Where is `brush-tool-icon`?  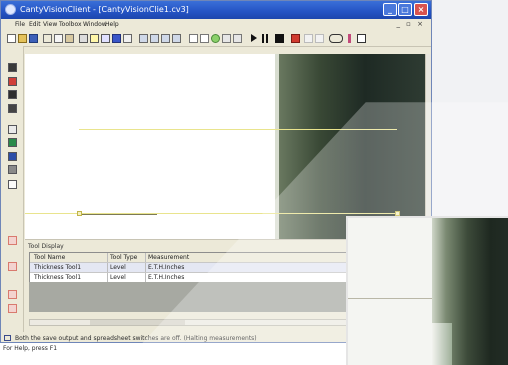 brush-tool-icon is located at coordinates (12, 94).